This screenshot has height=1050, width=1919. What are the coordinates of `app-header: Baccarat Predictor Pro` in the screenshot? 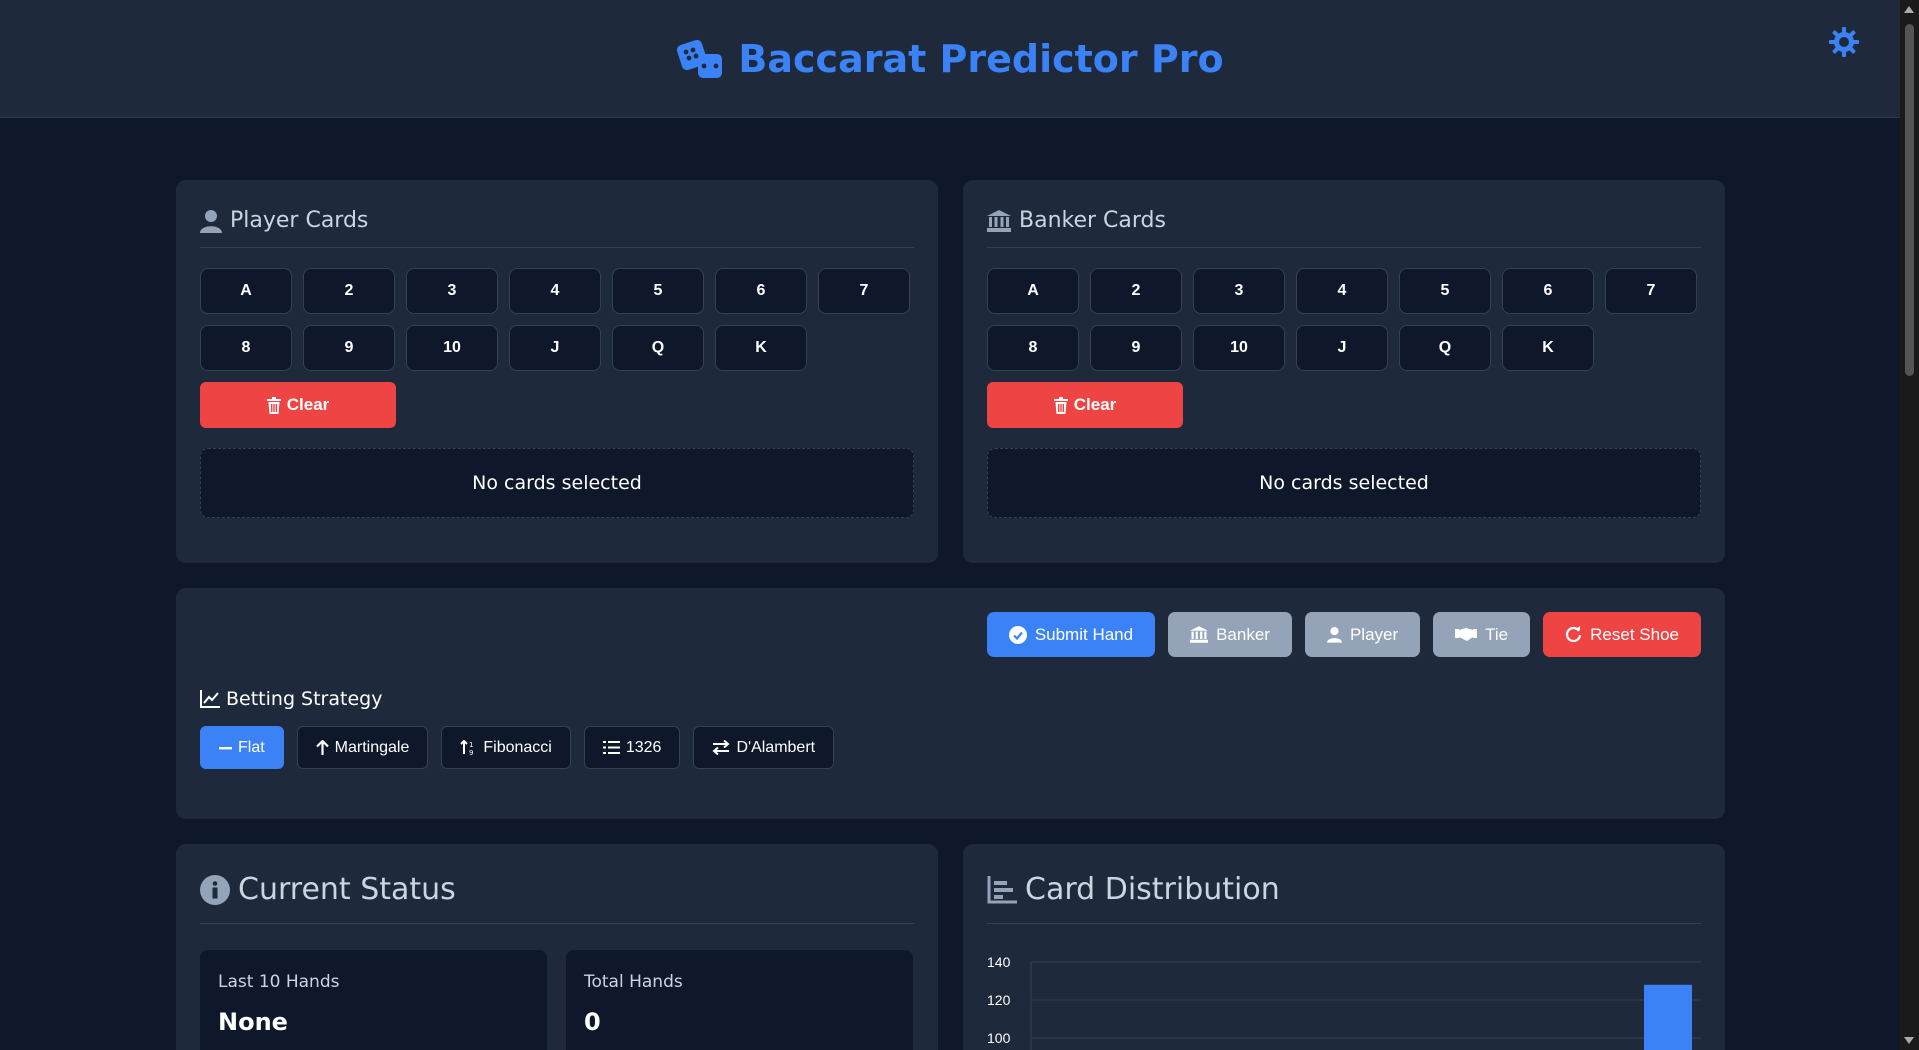 It's located at (950, 59).